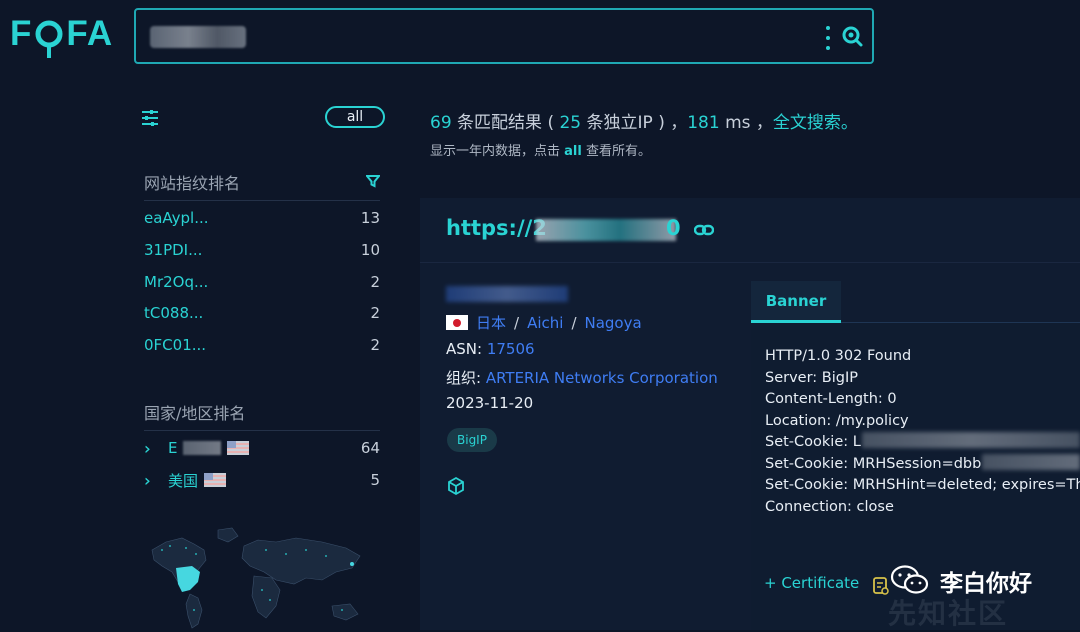 This screenshot has width=1080, height=632. What do you see at coordinates (504, 36) in the screenshot?
I see `search-box` at bounding box center [504, 36].